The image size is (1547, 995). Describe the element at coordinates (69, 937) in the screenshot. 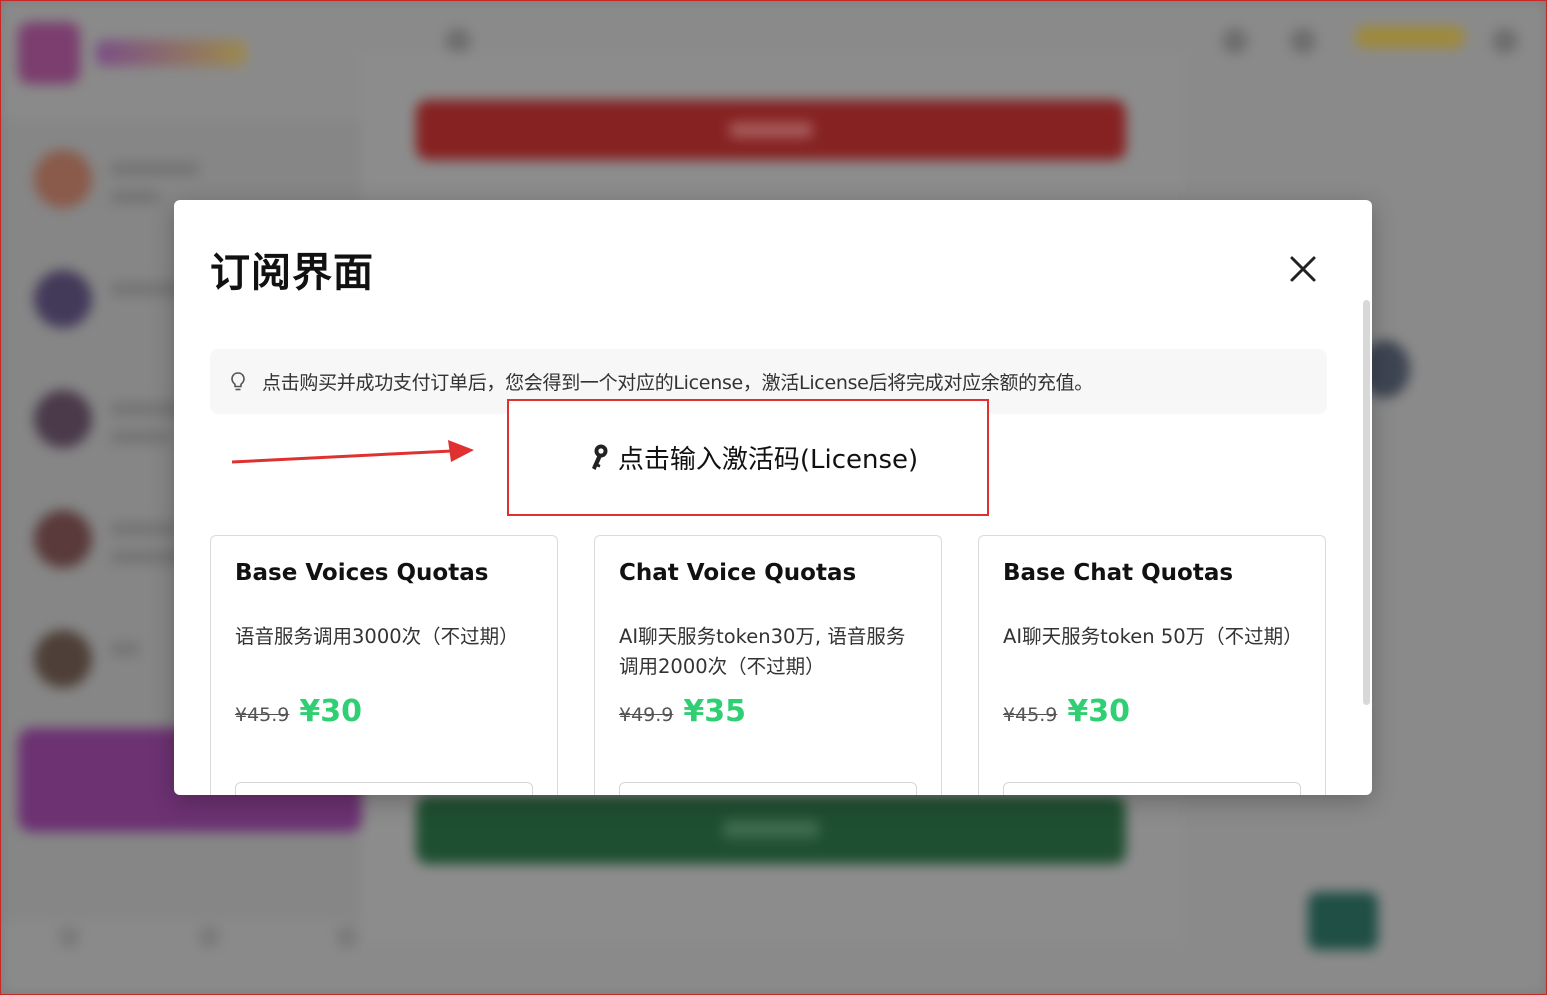

I see `chat-icon` at that location.